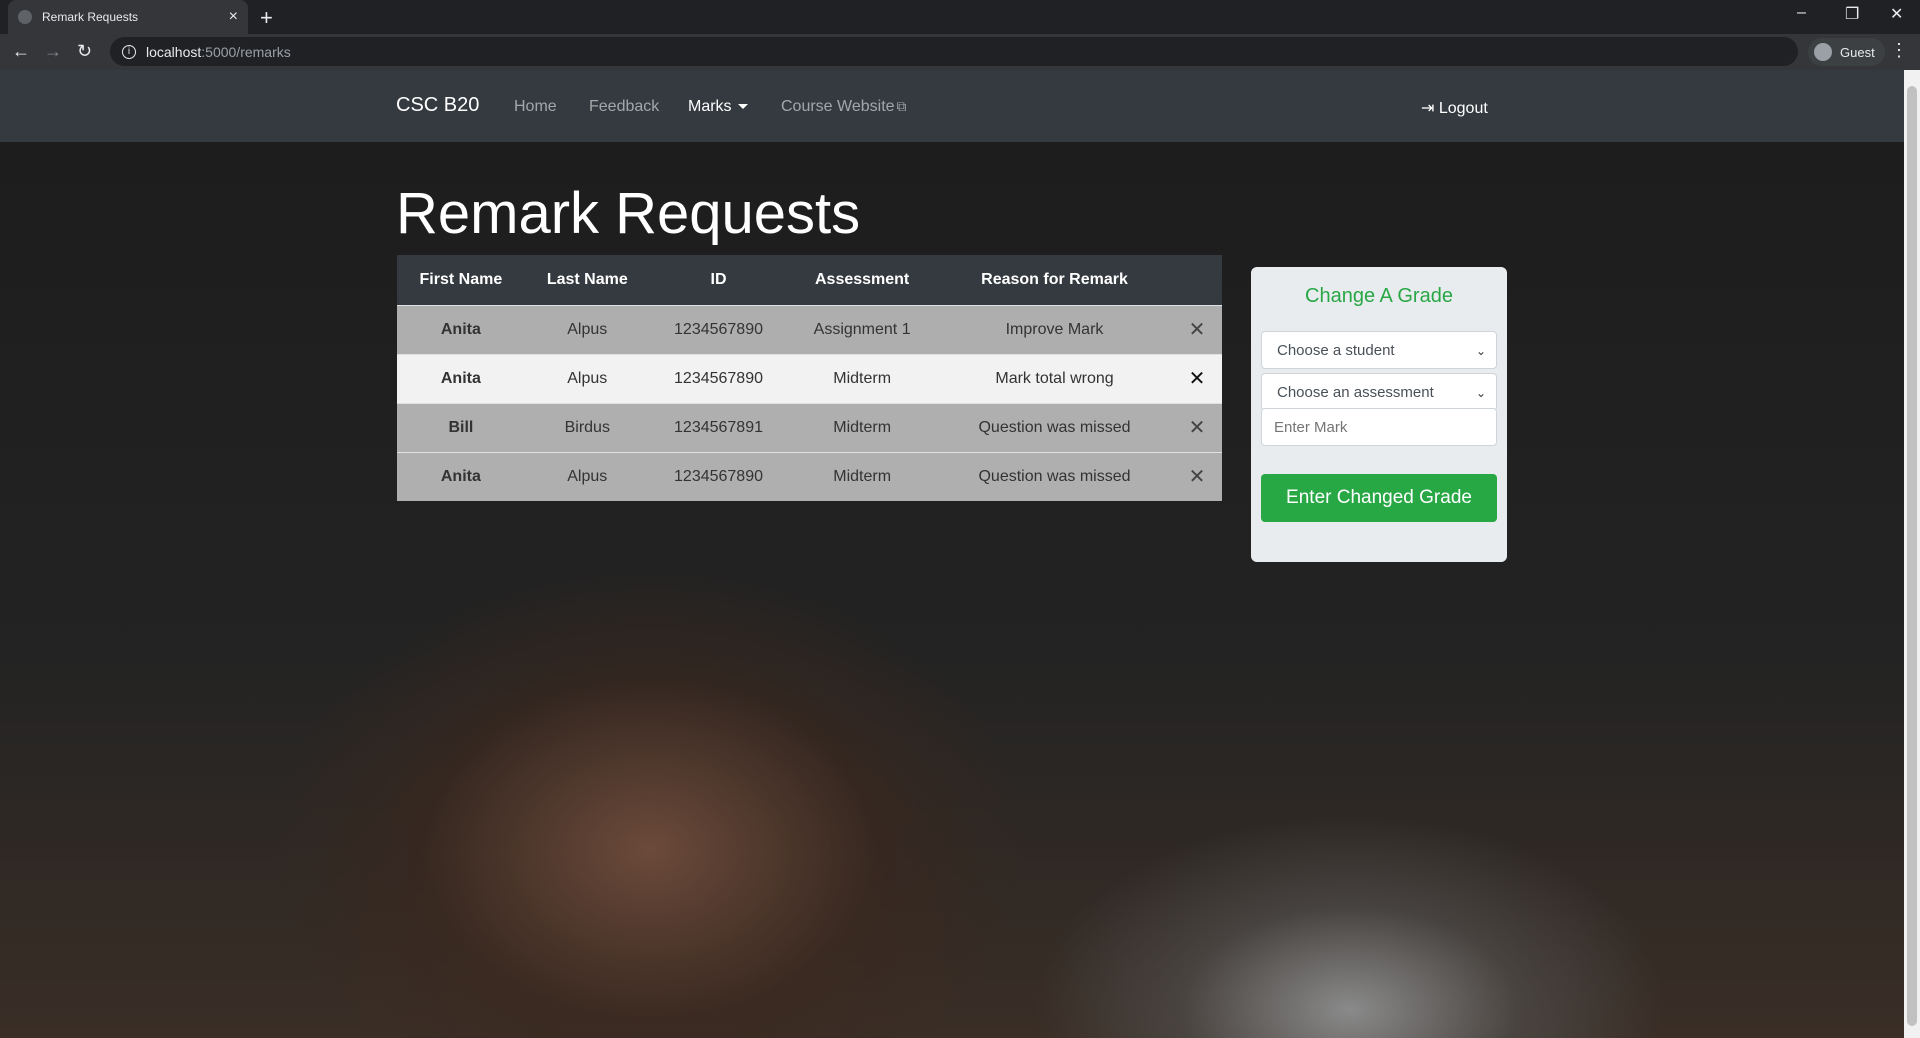  What do you see at coordinates (266, 18) in the screenshot?
I see `new-tab-icon: +` at bounding box center [266, 18].